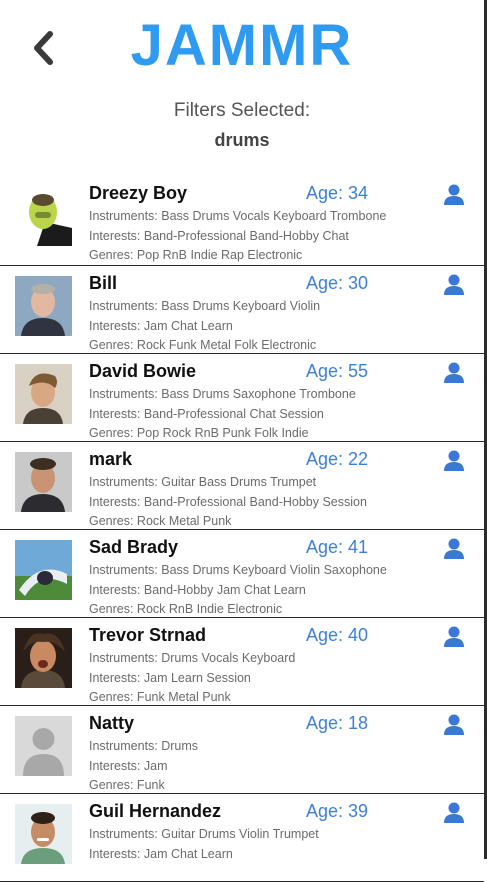 The width and height of the screenshot is (487, 882). I want to click on user-interests: Interests: Jam Chat Learn, so click(161, 326).